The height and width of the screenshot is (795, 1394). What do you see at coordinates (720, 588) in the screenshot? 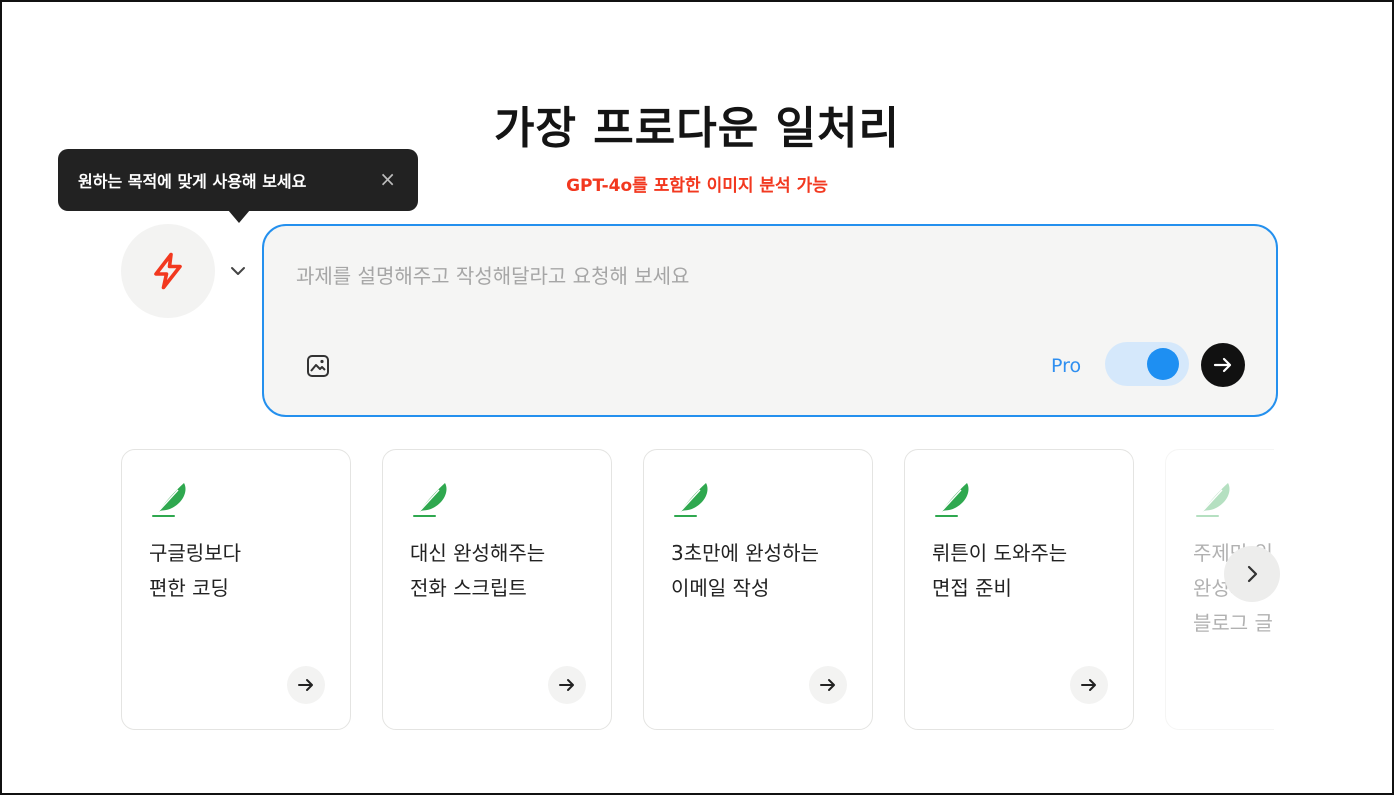
I see `card-line: 이메일 작성` at bounding box center [720, 588].